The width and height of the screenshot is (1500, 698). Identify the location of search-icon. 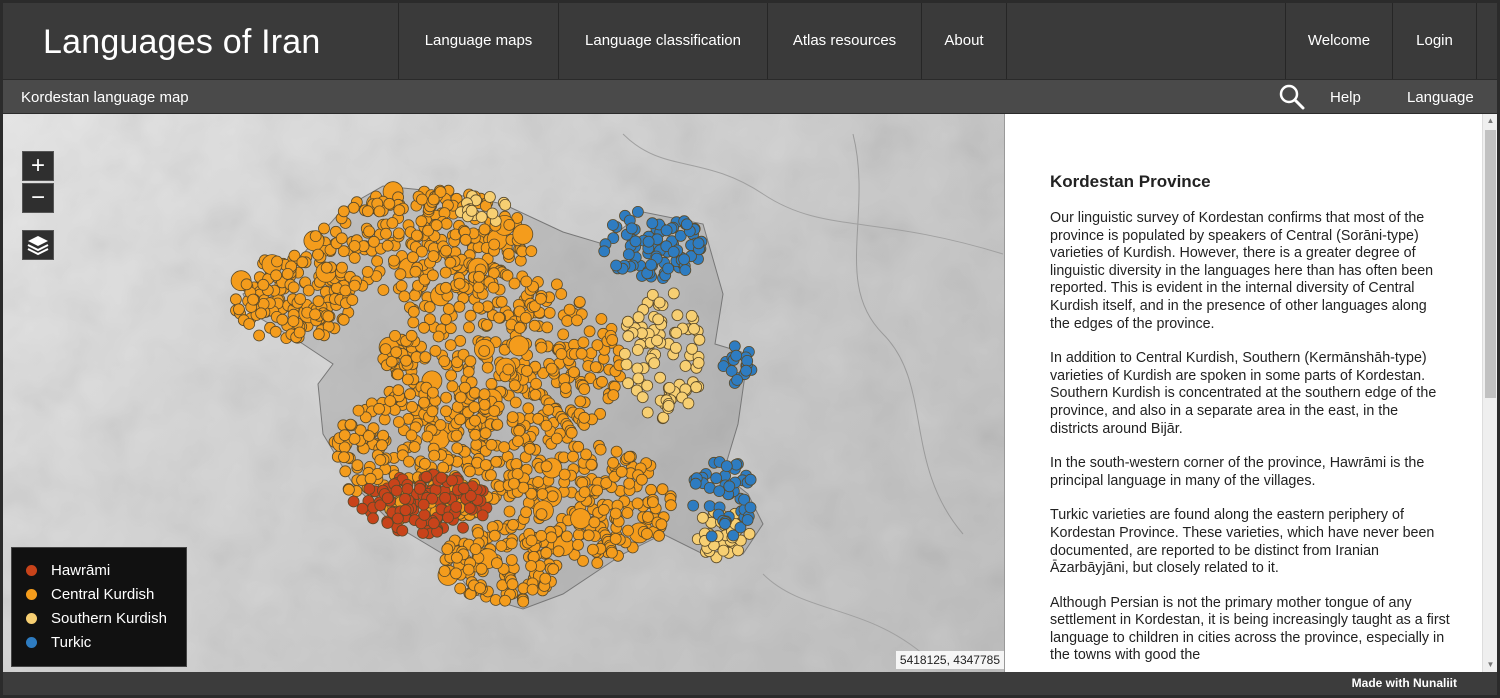
(1292, 97).